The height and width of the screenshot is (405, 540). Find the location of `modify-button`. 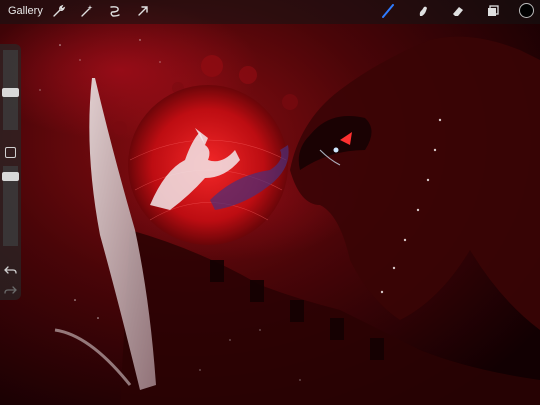

modify-button is located at coordinates (10, 152).